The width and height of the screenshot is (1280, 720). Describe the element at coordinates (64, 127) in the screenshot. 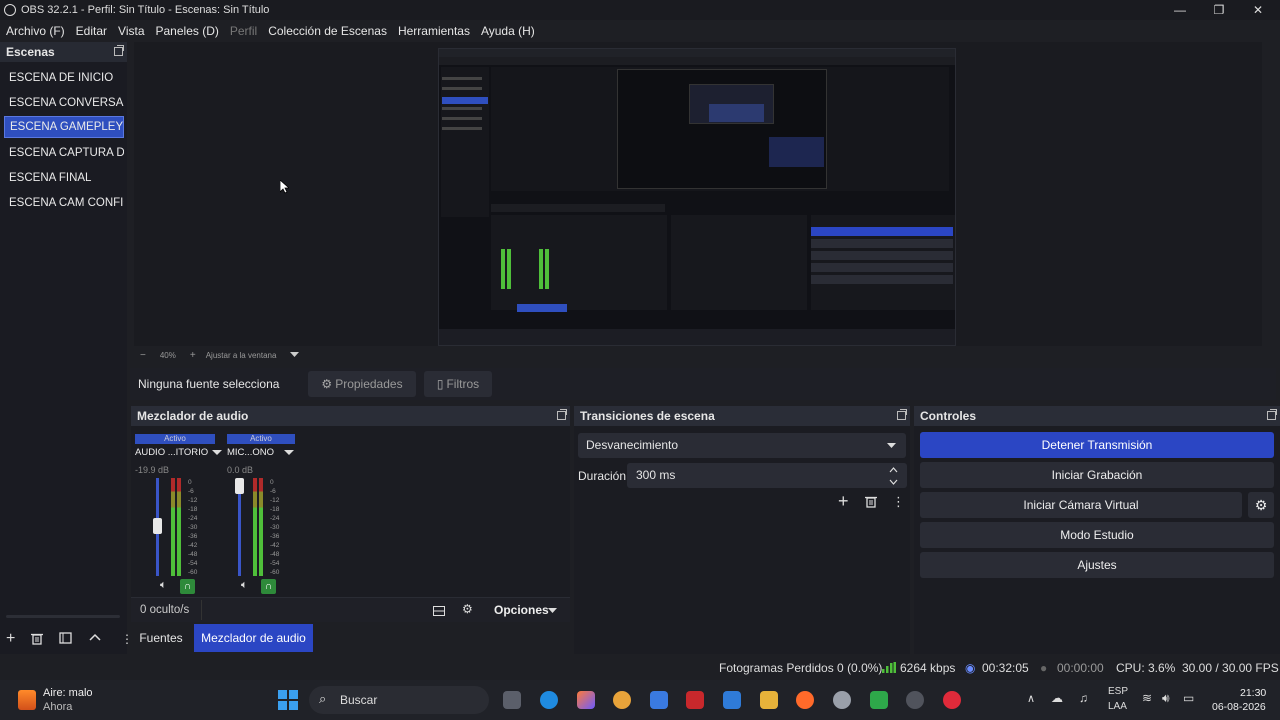

I see `scene-item-selected: ESCENA GAMEPLEY` at that location.